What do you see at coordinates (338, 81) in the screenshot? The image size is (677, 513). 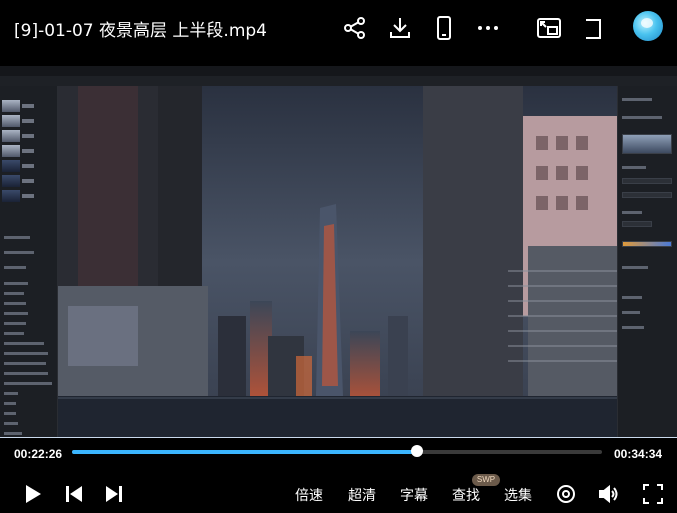 I see `editor-toolbar` at bounding box center [338, 81].